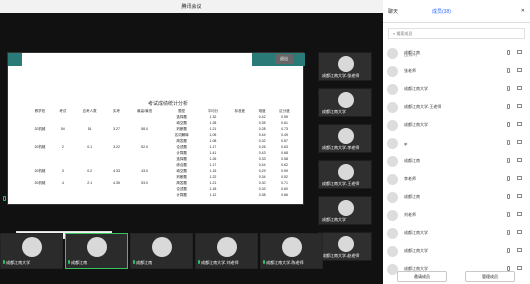 The image size is (530, 284). I want to click on member-row: 成都江南 (主持人), so click(456, 53).